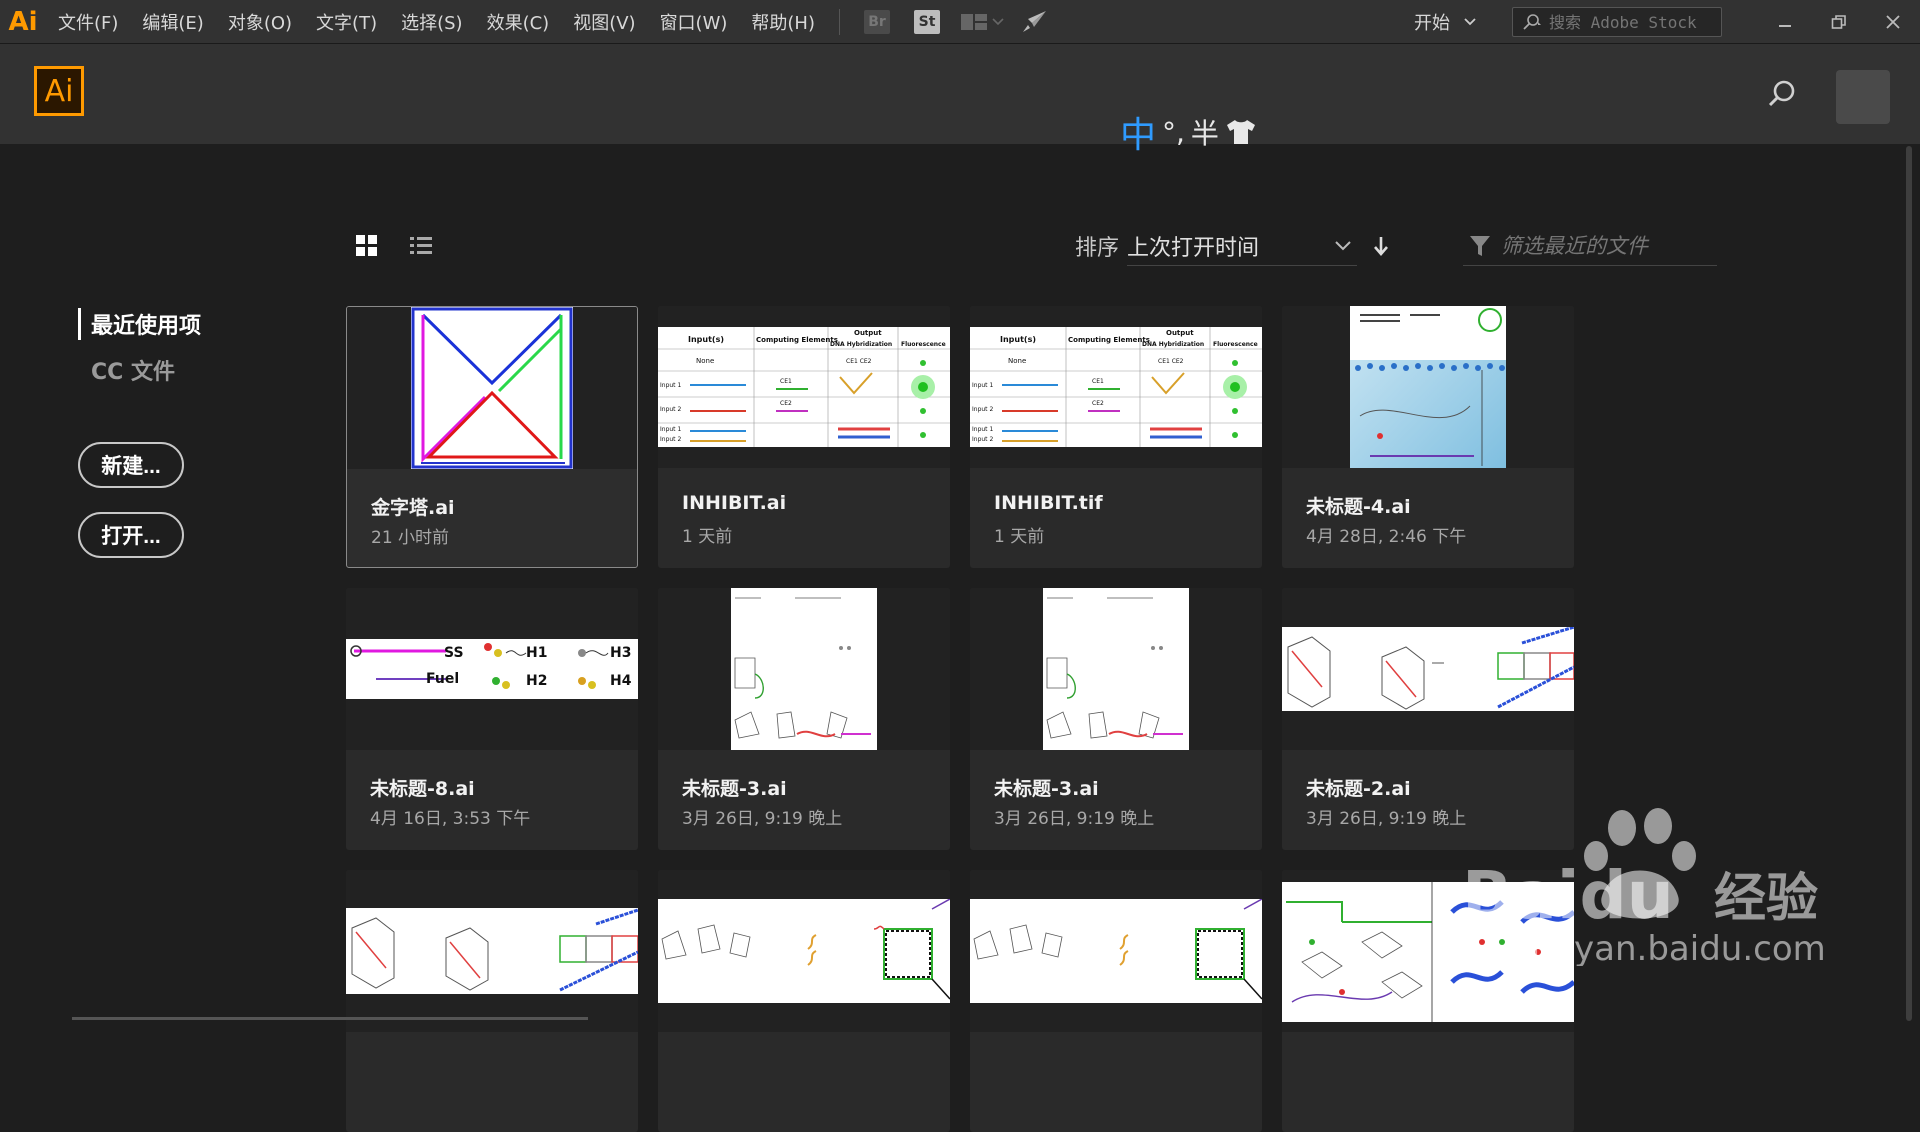 The width and height of the screenshot is (1920, 1132). What do you see at coordinates (1138, 132) in the screenshot?
I see `ime-language: 中` at bounding box center [1138, 132].